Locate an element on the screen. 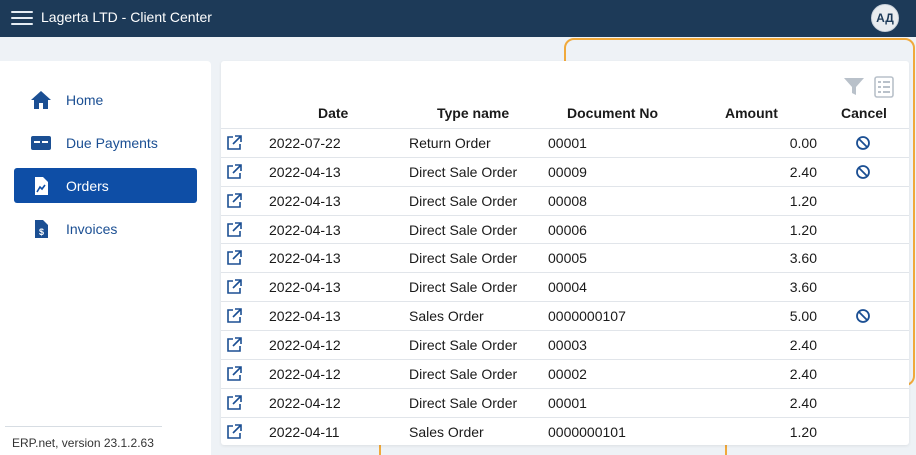 Image resolution: width=916 pixels, height=455 pixels. table-row: 2022-04-13 Direct Sale Order 00009 2.40 is located at coordinates (565, 171).